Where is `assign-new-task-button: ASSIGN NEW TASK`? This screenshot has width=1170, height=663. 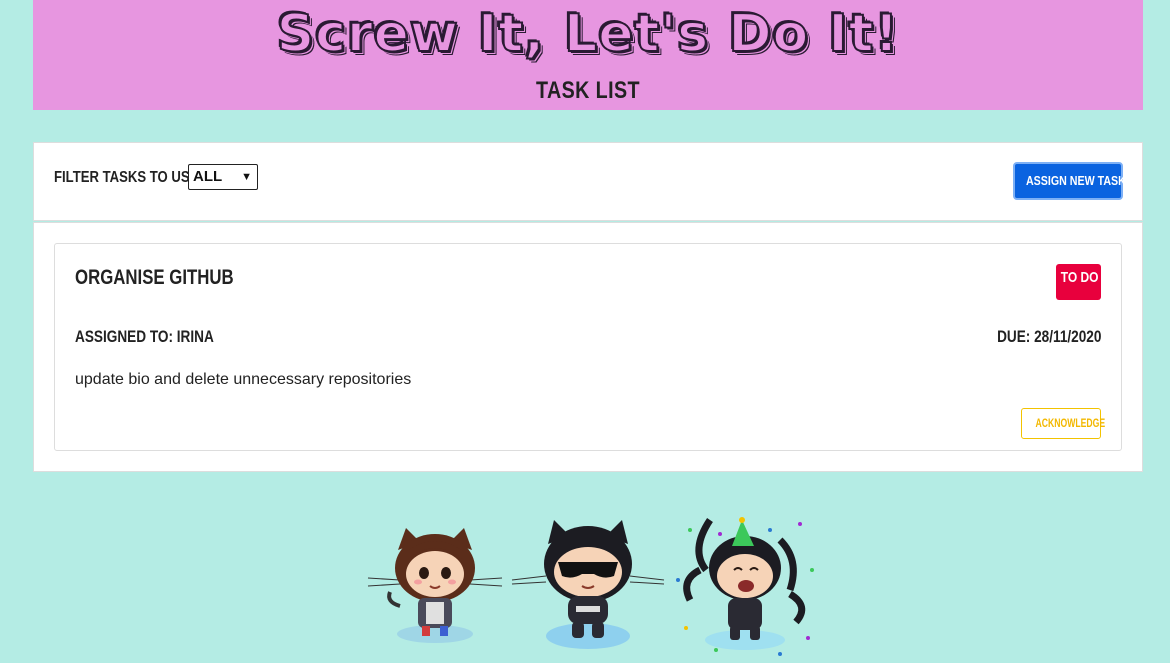 assign-new-task-button: ASSIGN NEW TASK is located at coordinates (1069, 181).